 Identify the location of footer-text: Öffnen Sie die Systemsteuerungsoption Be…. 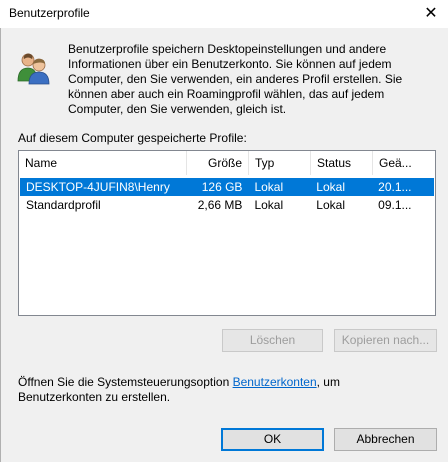
(198, 390).